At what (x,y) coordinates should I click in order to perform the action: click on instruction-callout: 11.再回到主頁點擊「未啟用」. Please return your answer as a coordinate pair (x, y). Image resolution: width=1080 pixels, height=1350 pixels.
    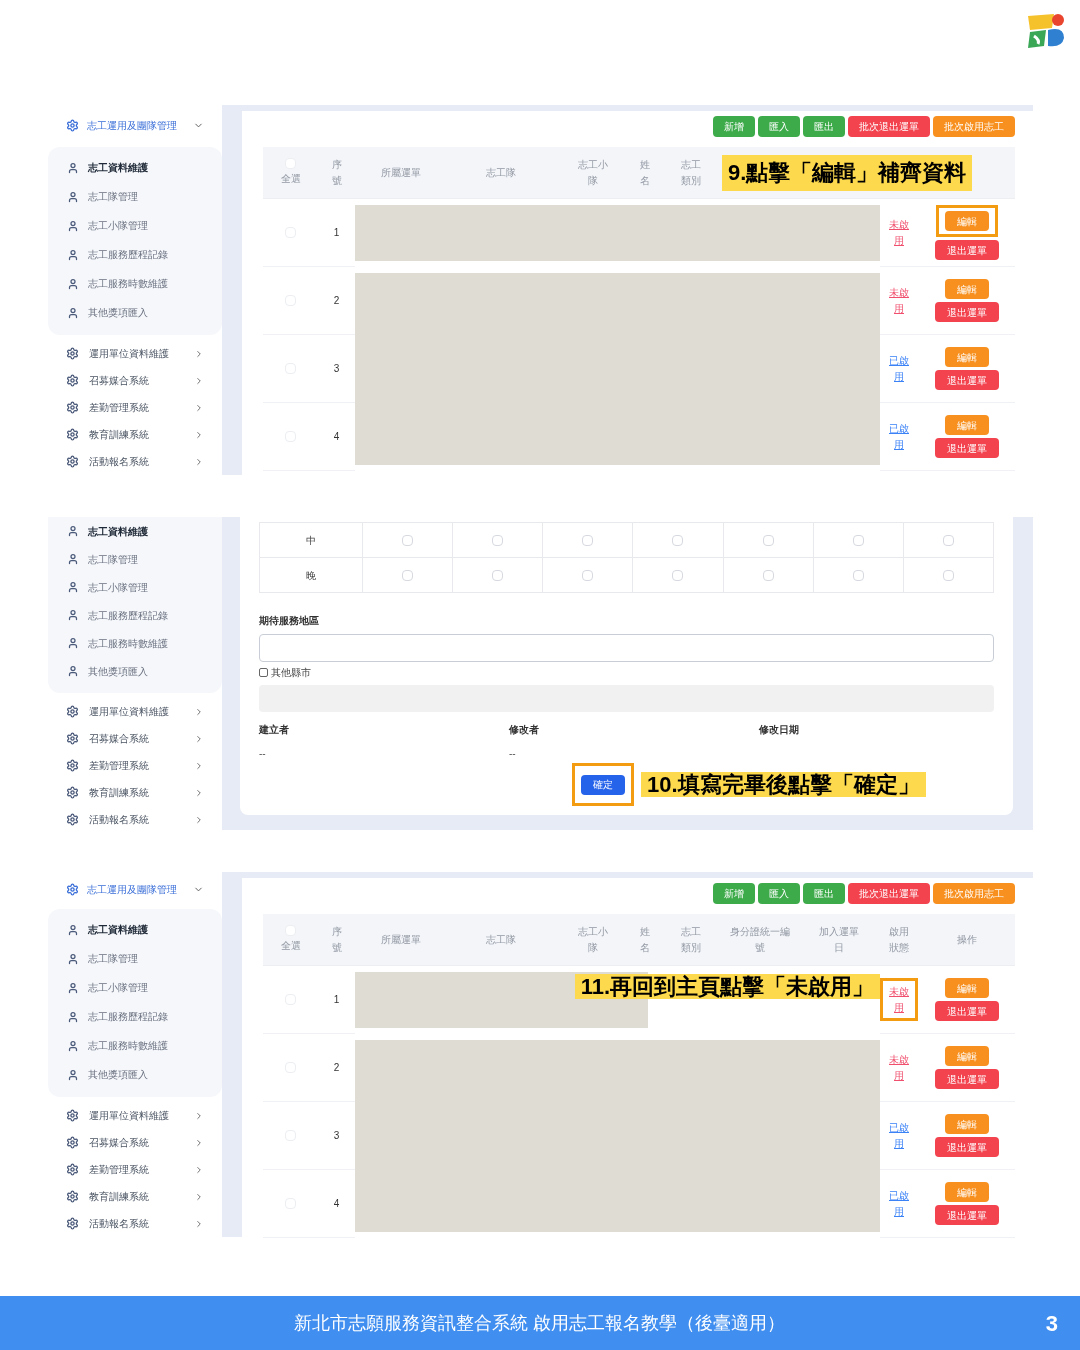
    Looking at the image, I should click on (727, 986).